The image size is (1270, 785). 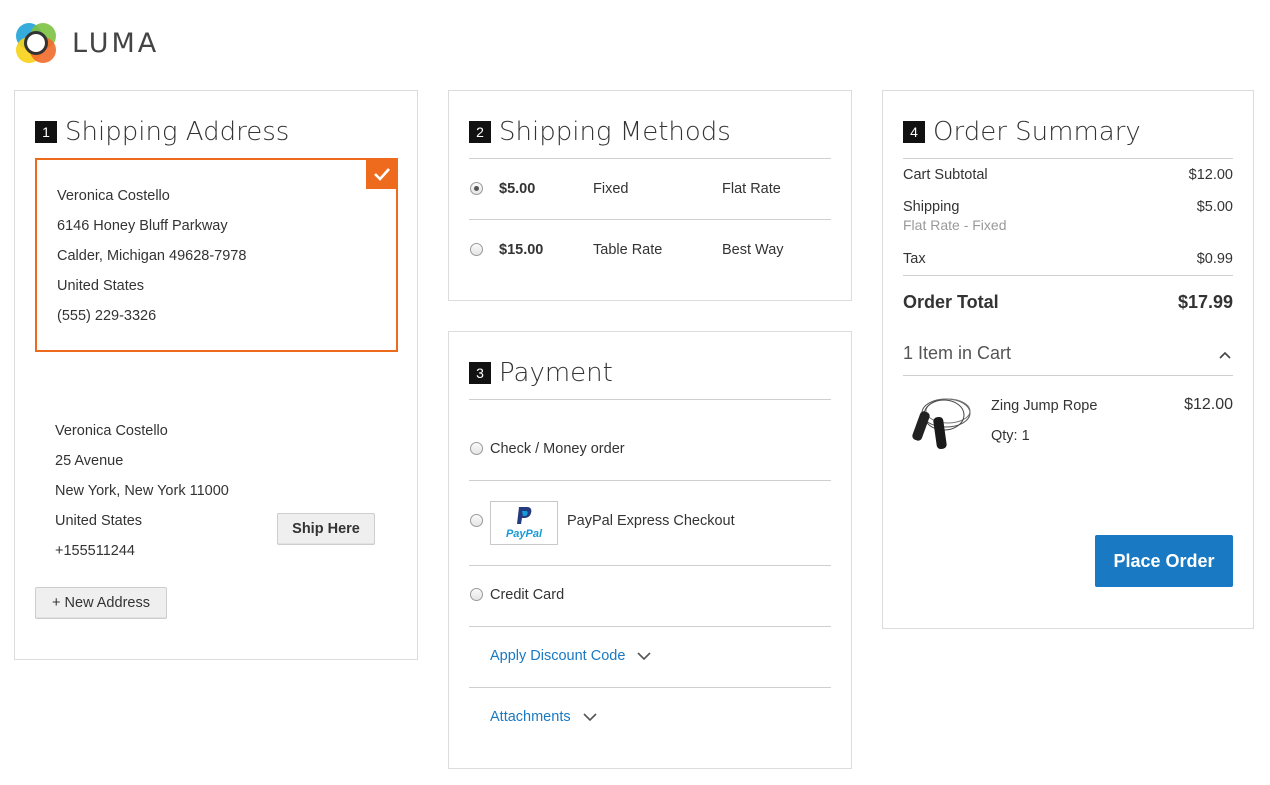 What do you see at coordinates (1205, 302) in the screenshot?
I see `order-total-value: $17.99` at bounding box center [1205, 302].